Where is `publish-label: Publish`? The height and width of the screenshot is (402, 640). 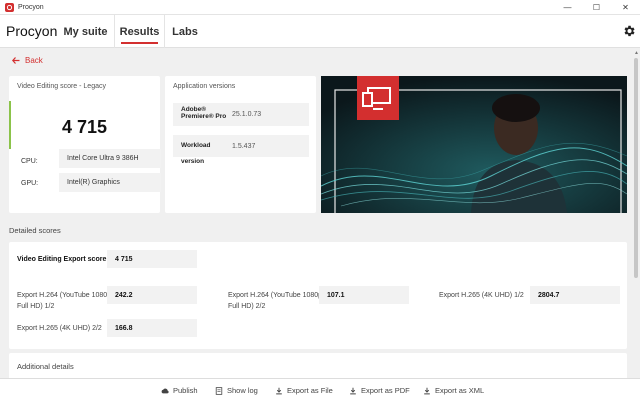 publish-label: Publish is located at coordinates (185, 390).